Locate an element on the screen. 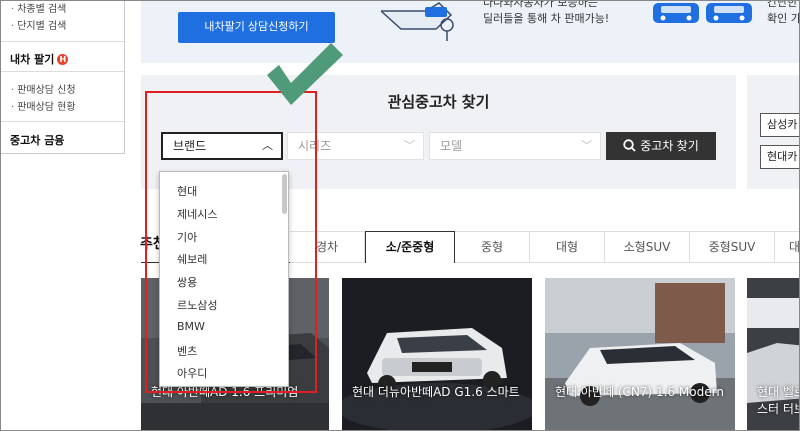 The height and width of the screenshot is (431, 800). sidebar-item-model-search: · 차종별 검색 is located at coordinates (39, 8).